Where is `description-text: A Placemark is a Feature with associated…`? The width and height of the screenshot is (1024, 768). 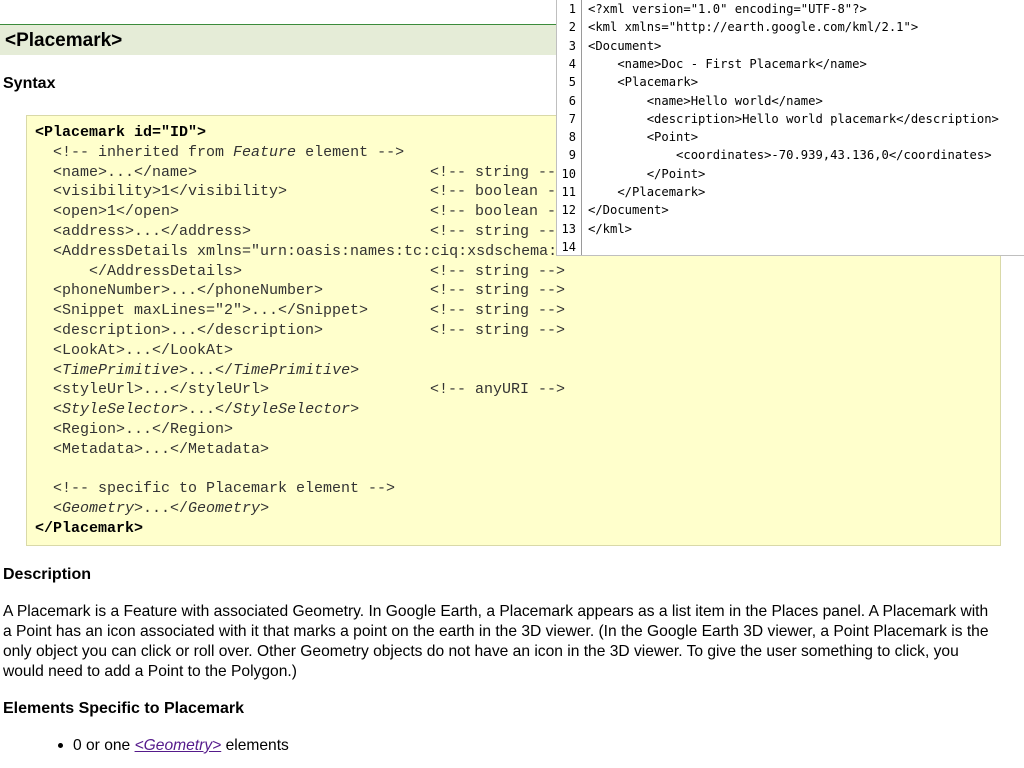
description-text: A Placemark is a Feature with associated… is located at coordinates (496, 641).